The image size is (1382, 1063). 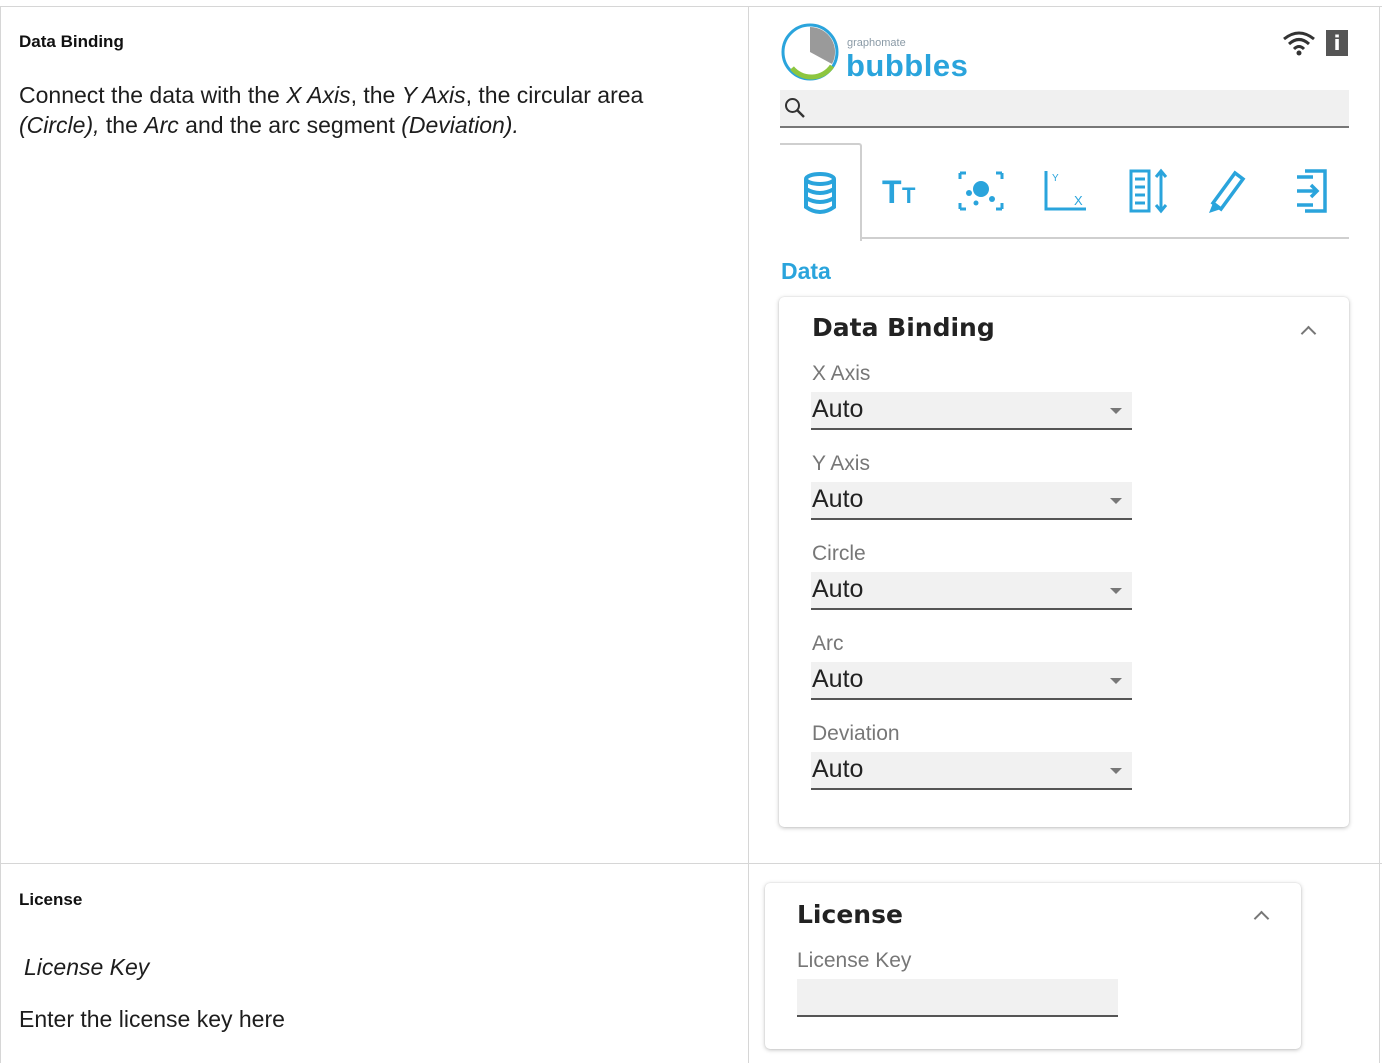 I want to click on table-border-right, so click(x=1379, y=534).